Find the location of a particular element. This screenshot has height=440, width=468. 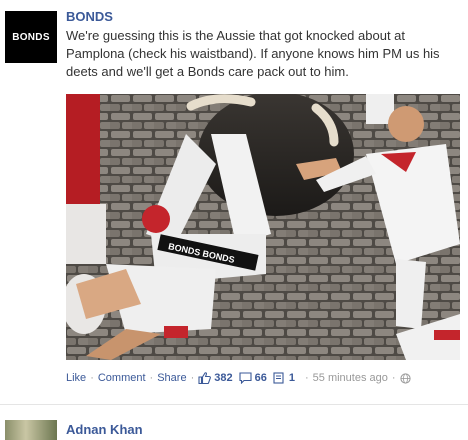

likes-count: 382 is located at coordinates (223, 378).